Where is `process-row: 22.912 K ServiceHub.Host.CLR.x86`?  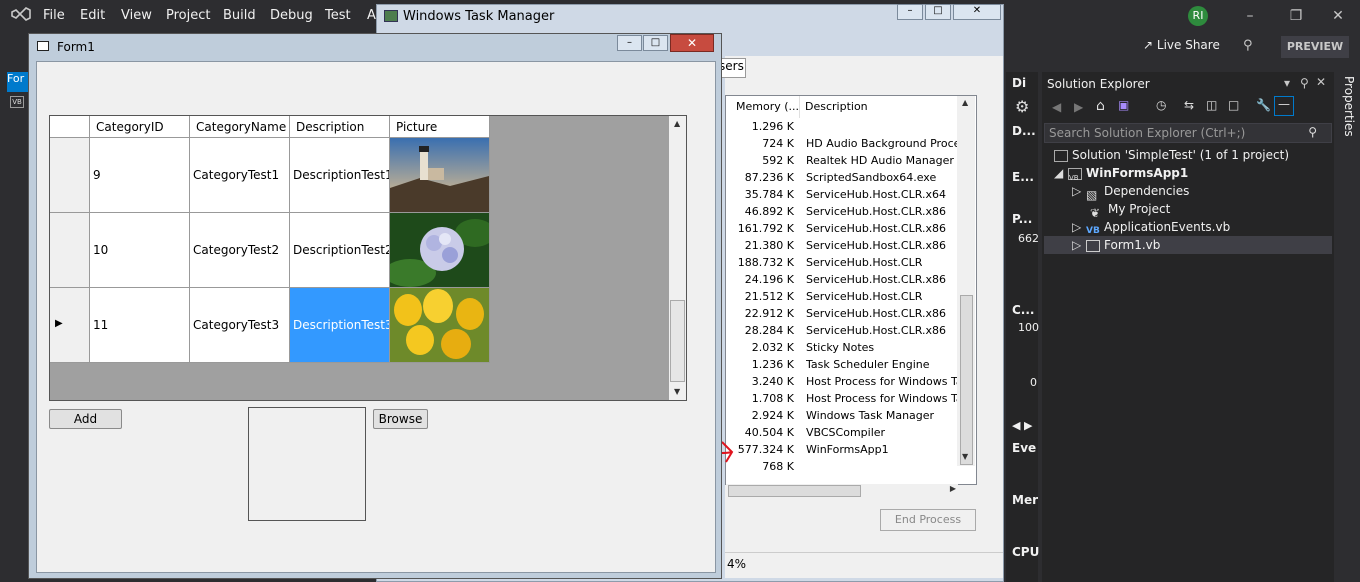
process-row: 22.912 K ServiceHub.Host.CLR.x86 is located at coordinates (851, 313).